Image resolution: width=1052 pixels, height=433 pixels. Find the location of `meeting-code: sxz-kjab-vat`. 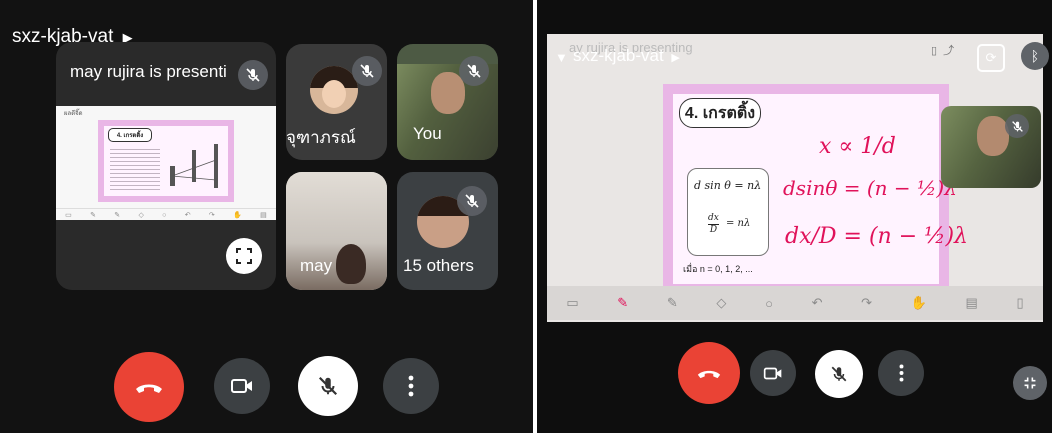

meeting-code: sxz-kjab-vat is located at coordinates (618, 55).